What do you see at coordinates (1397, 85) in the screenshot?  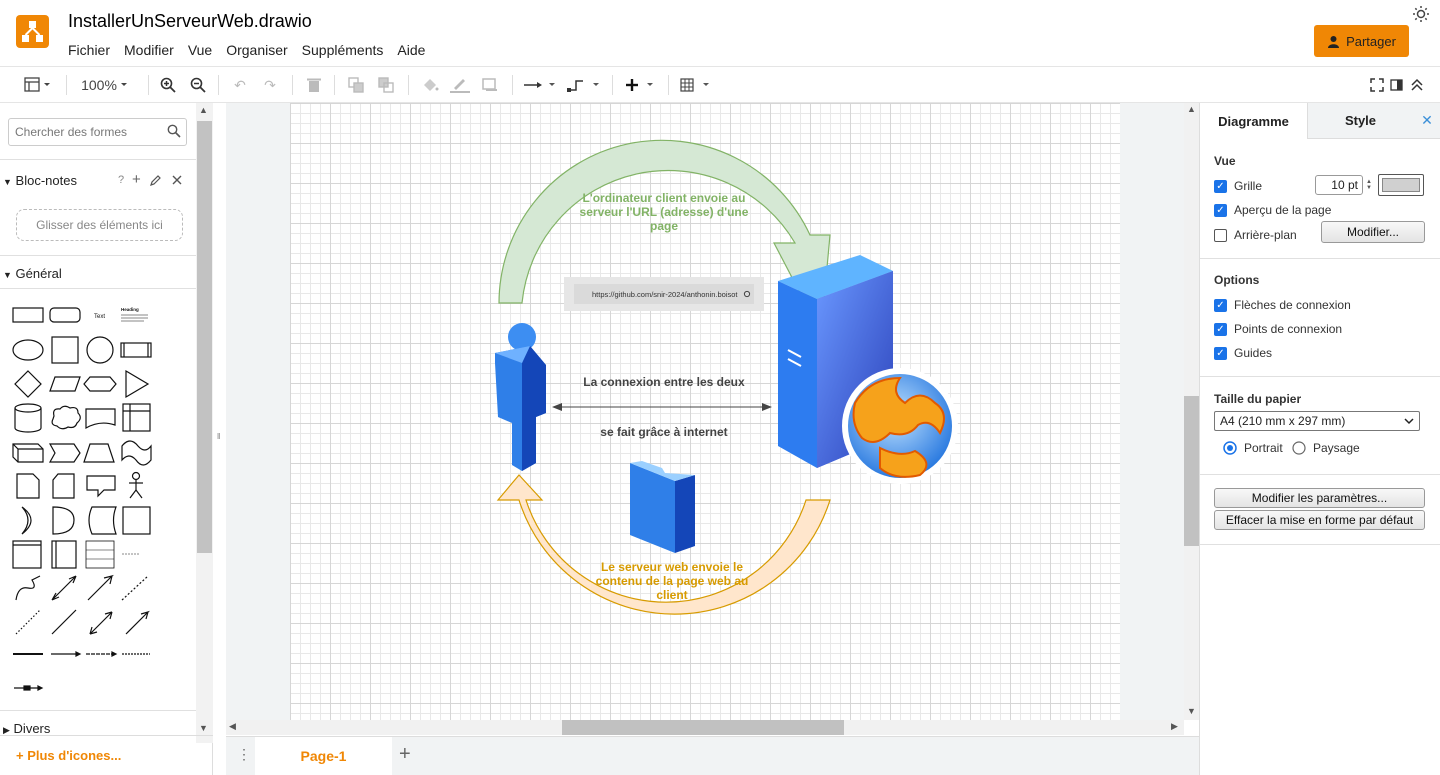 I see `format-panel-button` at bounding box center [1397, 85].